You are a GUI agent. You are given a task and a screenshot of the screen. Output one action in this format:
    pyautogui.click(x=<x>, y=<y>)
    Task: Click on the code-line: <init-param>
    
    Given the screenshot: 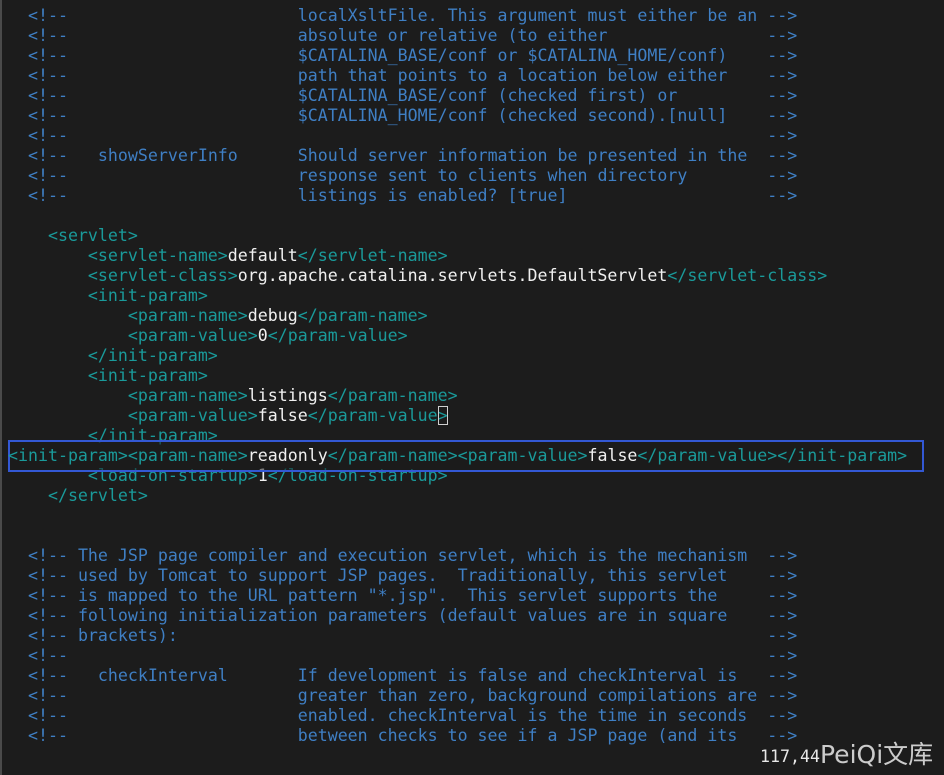 What is the action you would take?
    pyautogui.click(x=108, y=376)
    